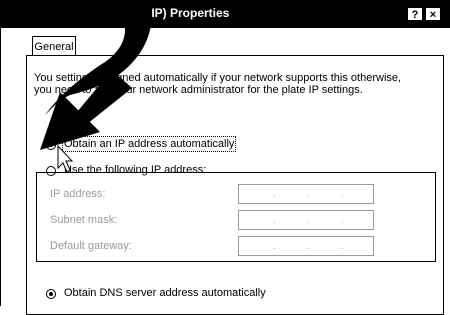  I want to click on dns-auto-radio, so click(51, 294).